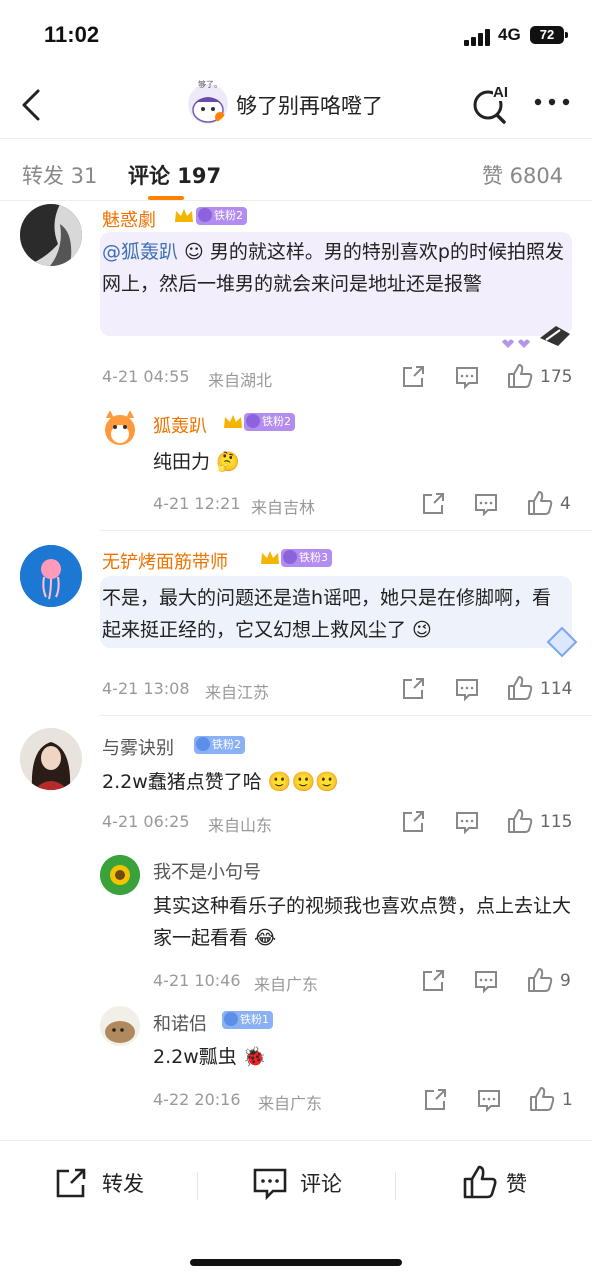  What do you see at coordinates (309, 106) in the screenshot?
I see `page-title: 够了别再咯噔了` at bounding box center [309, 106].